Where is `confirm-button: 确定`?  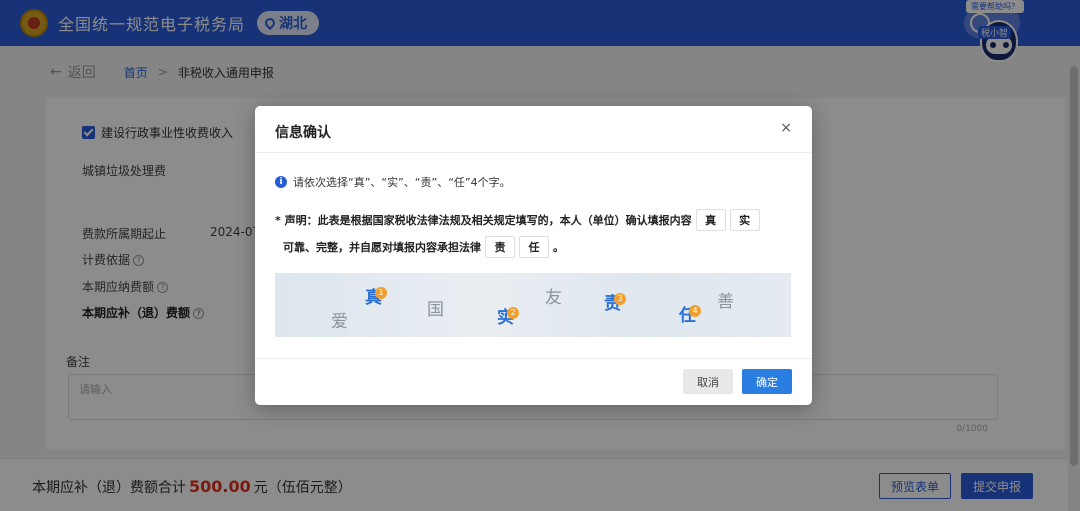
confirm-button: 确定 is located at coordinates (767, 381).